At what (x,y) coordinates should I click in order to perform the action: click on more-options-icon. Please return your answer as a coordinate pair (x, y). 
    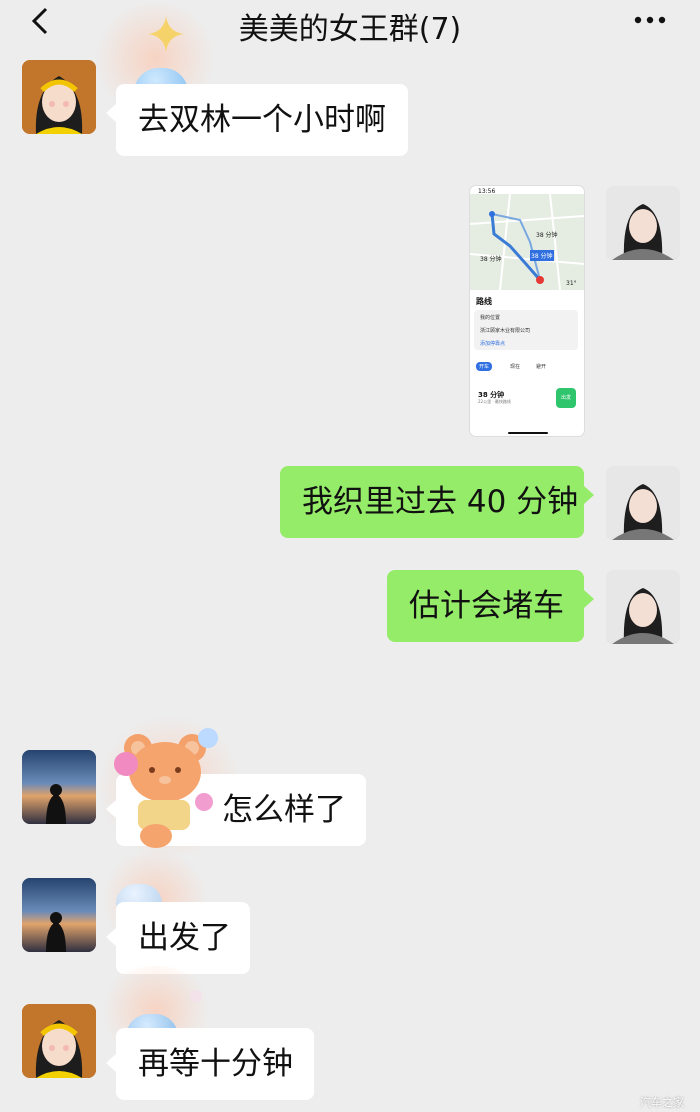
    Looking at the image, I should click on (650, 20).